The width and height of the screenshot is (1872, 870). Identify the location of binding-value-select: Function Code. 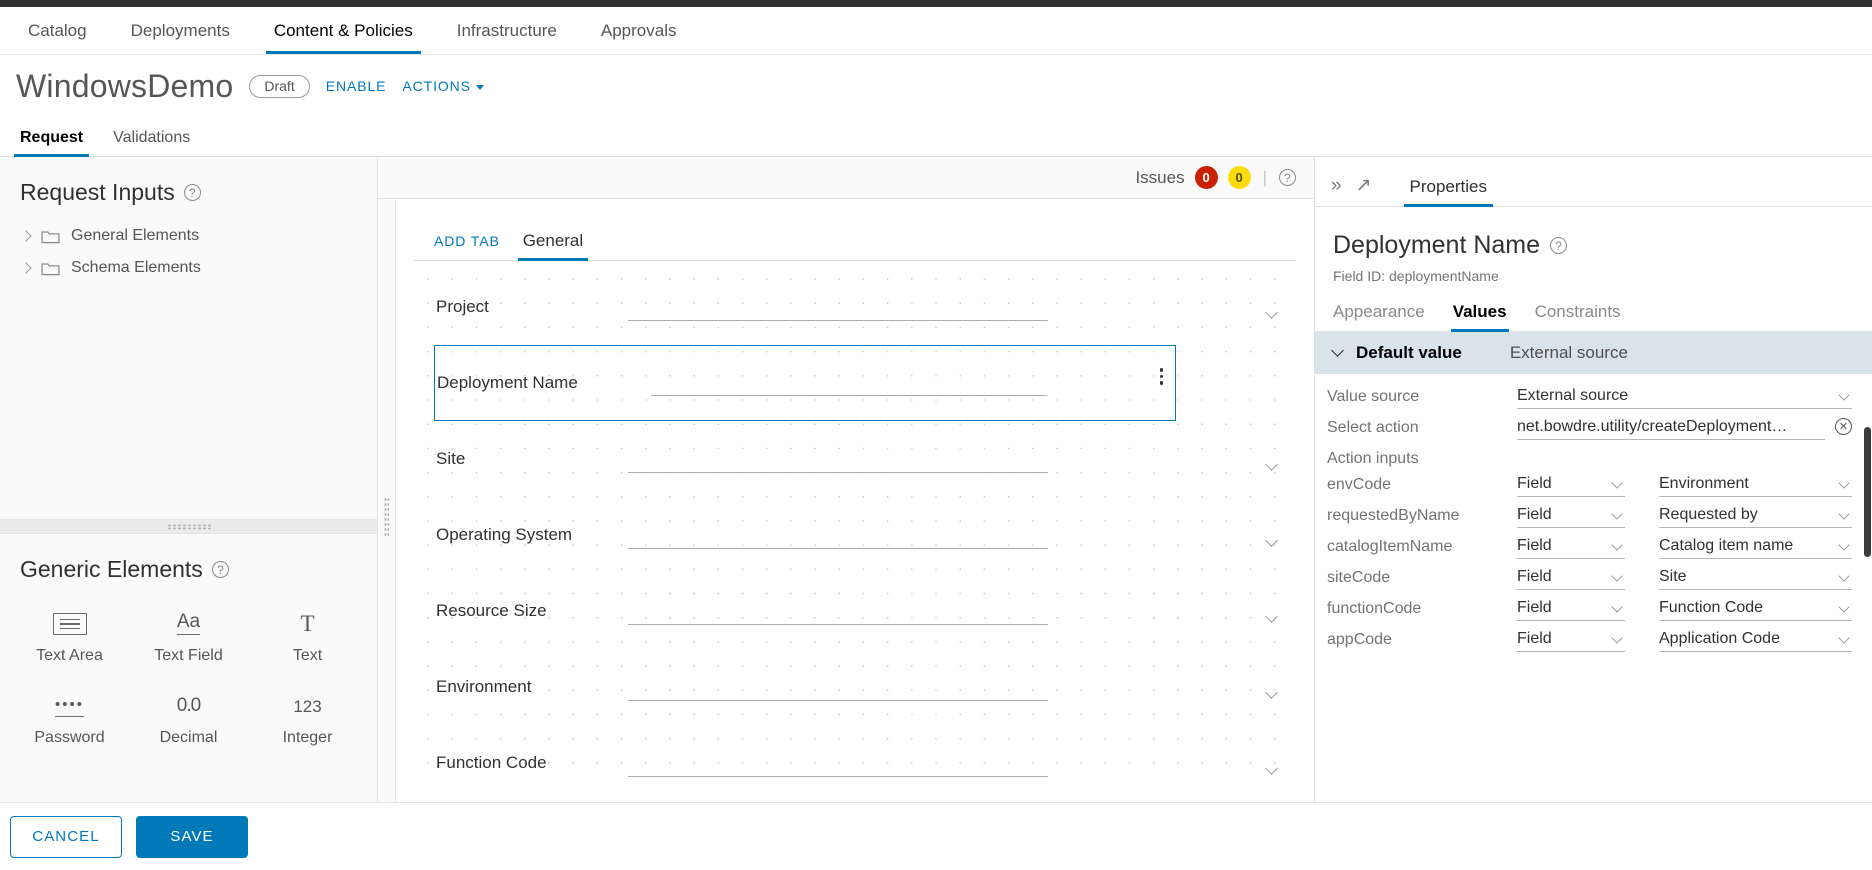
(1755, 608).